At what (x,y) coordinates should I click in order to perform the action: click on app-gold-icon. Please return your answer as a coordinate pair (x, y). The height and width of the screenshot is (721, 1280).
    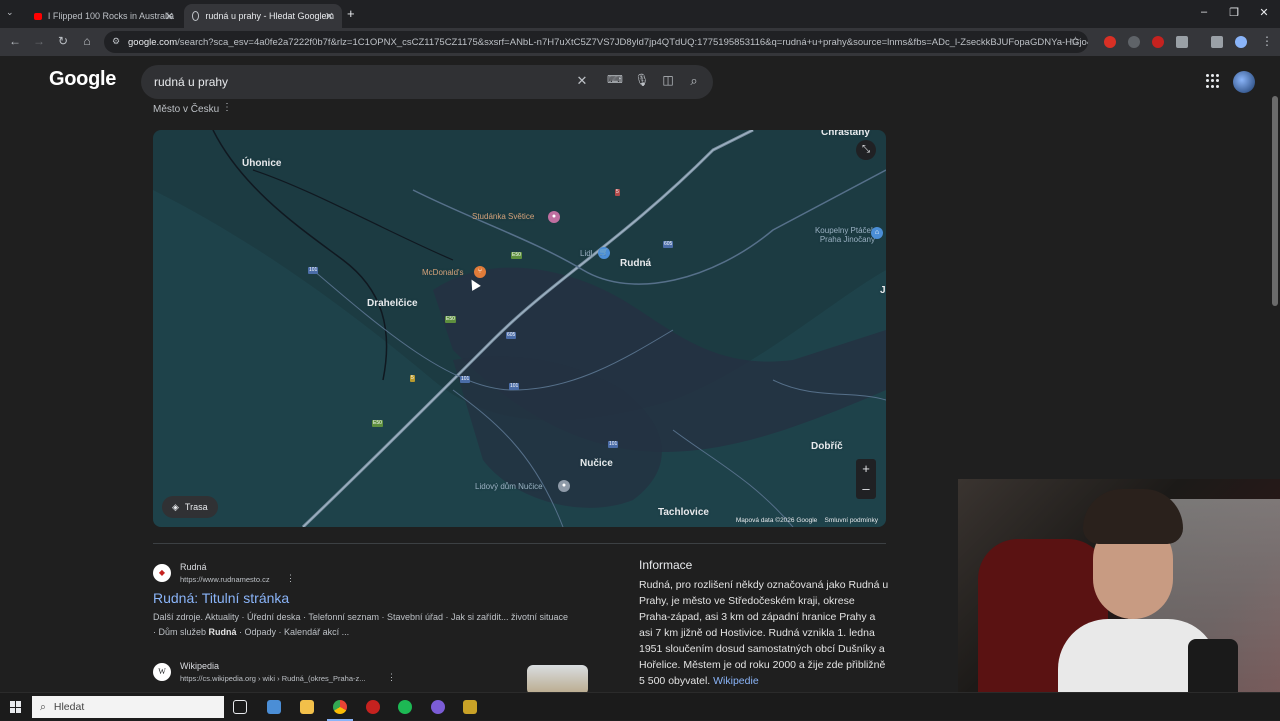
    Looking at the image, I should click on (470, 707).